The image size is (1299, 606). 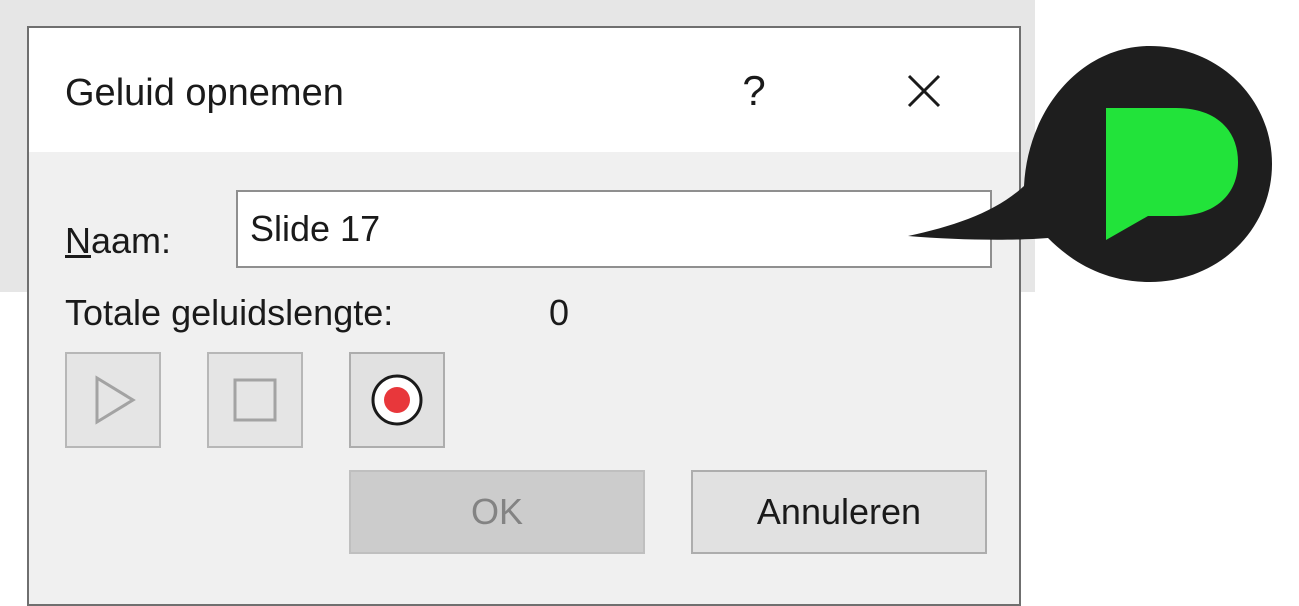 I want to click on dialog-title: Geluid opnemen, so click(x=204, y=93).